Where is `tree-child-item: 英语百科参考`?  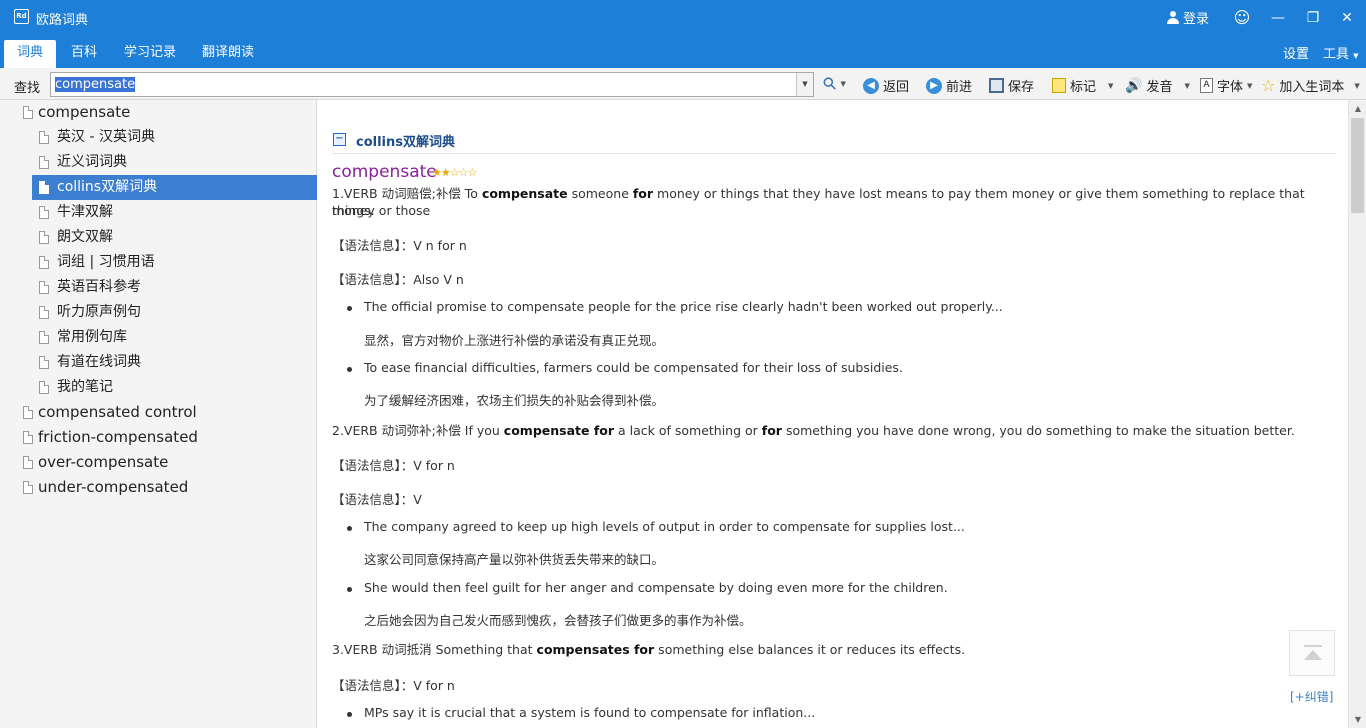
tree-child-item: 英语百科参考 is located at coordinates (174, 287).